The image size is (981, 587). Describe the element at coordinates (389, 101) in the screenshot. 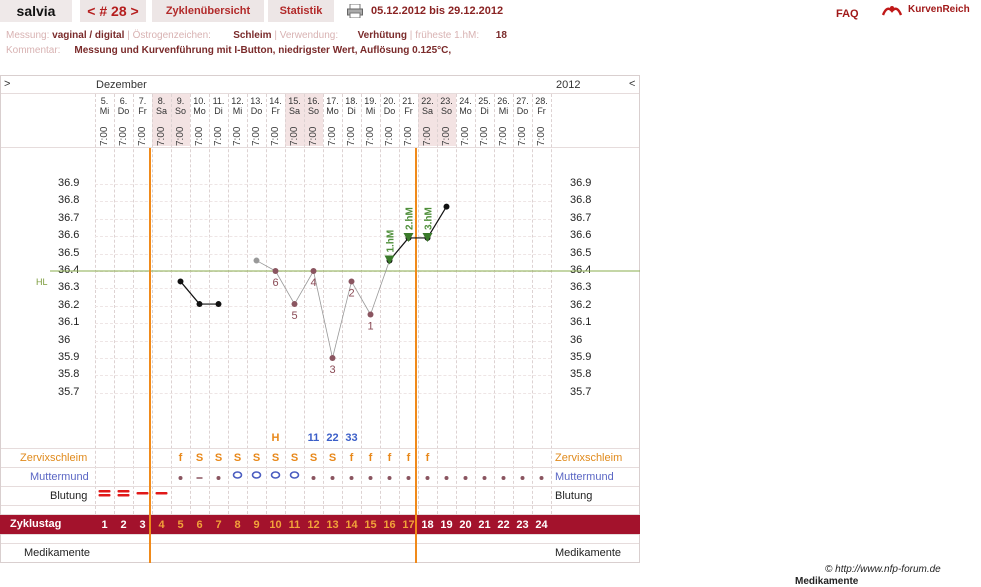

I see `day-number: 20.` at that location.